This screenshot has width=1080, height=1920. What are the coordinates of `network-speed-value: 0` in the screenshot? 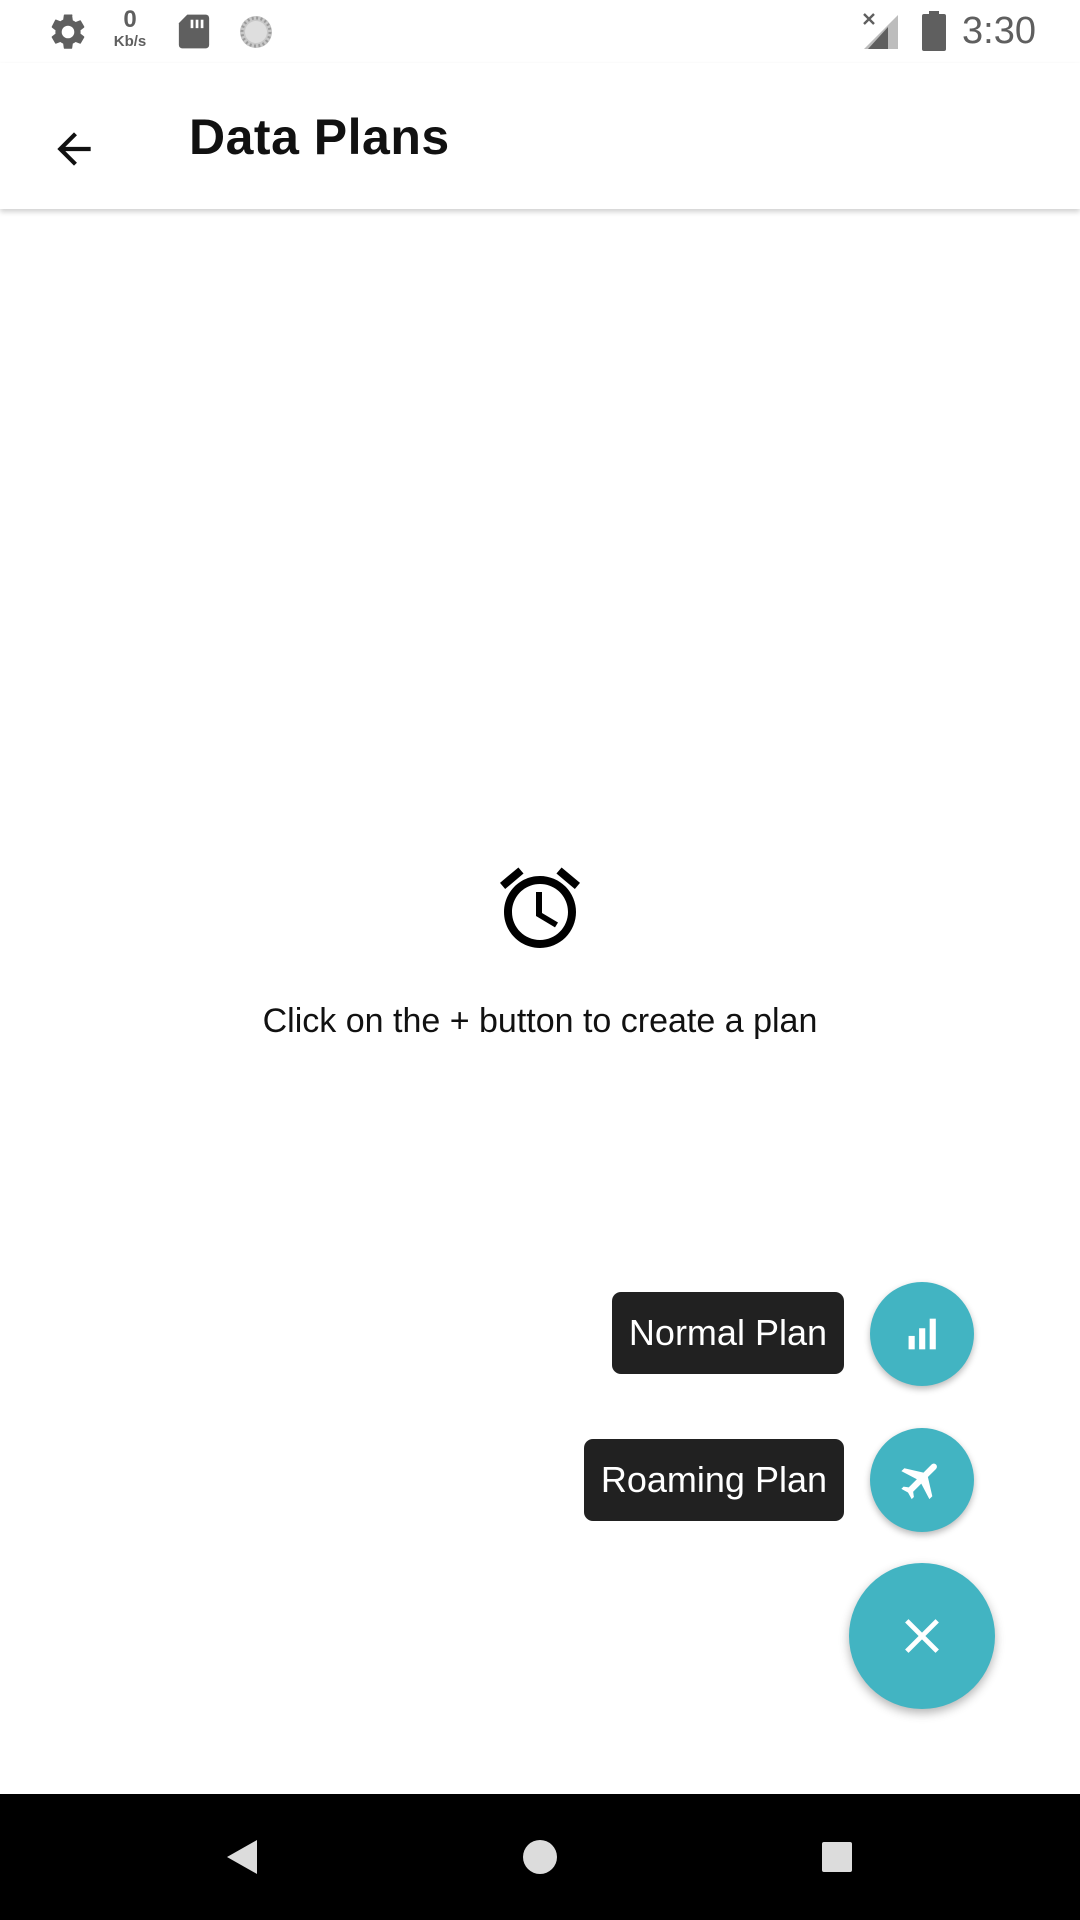 It's located at (130, 19).